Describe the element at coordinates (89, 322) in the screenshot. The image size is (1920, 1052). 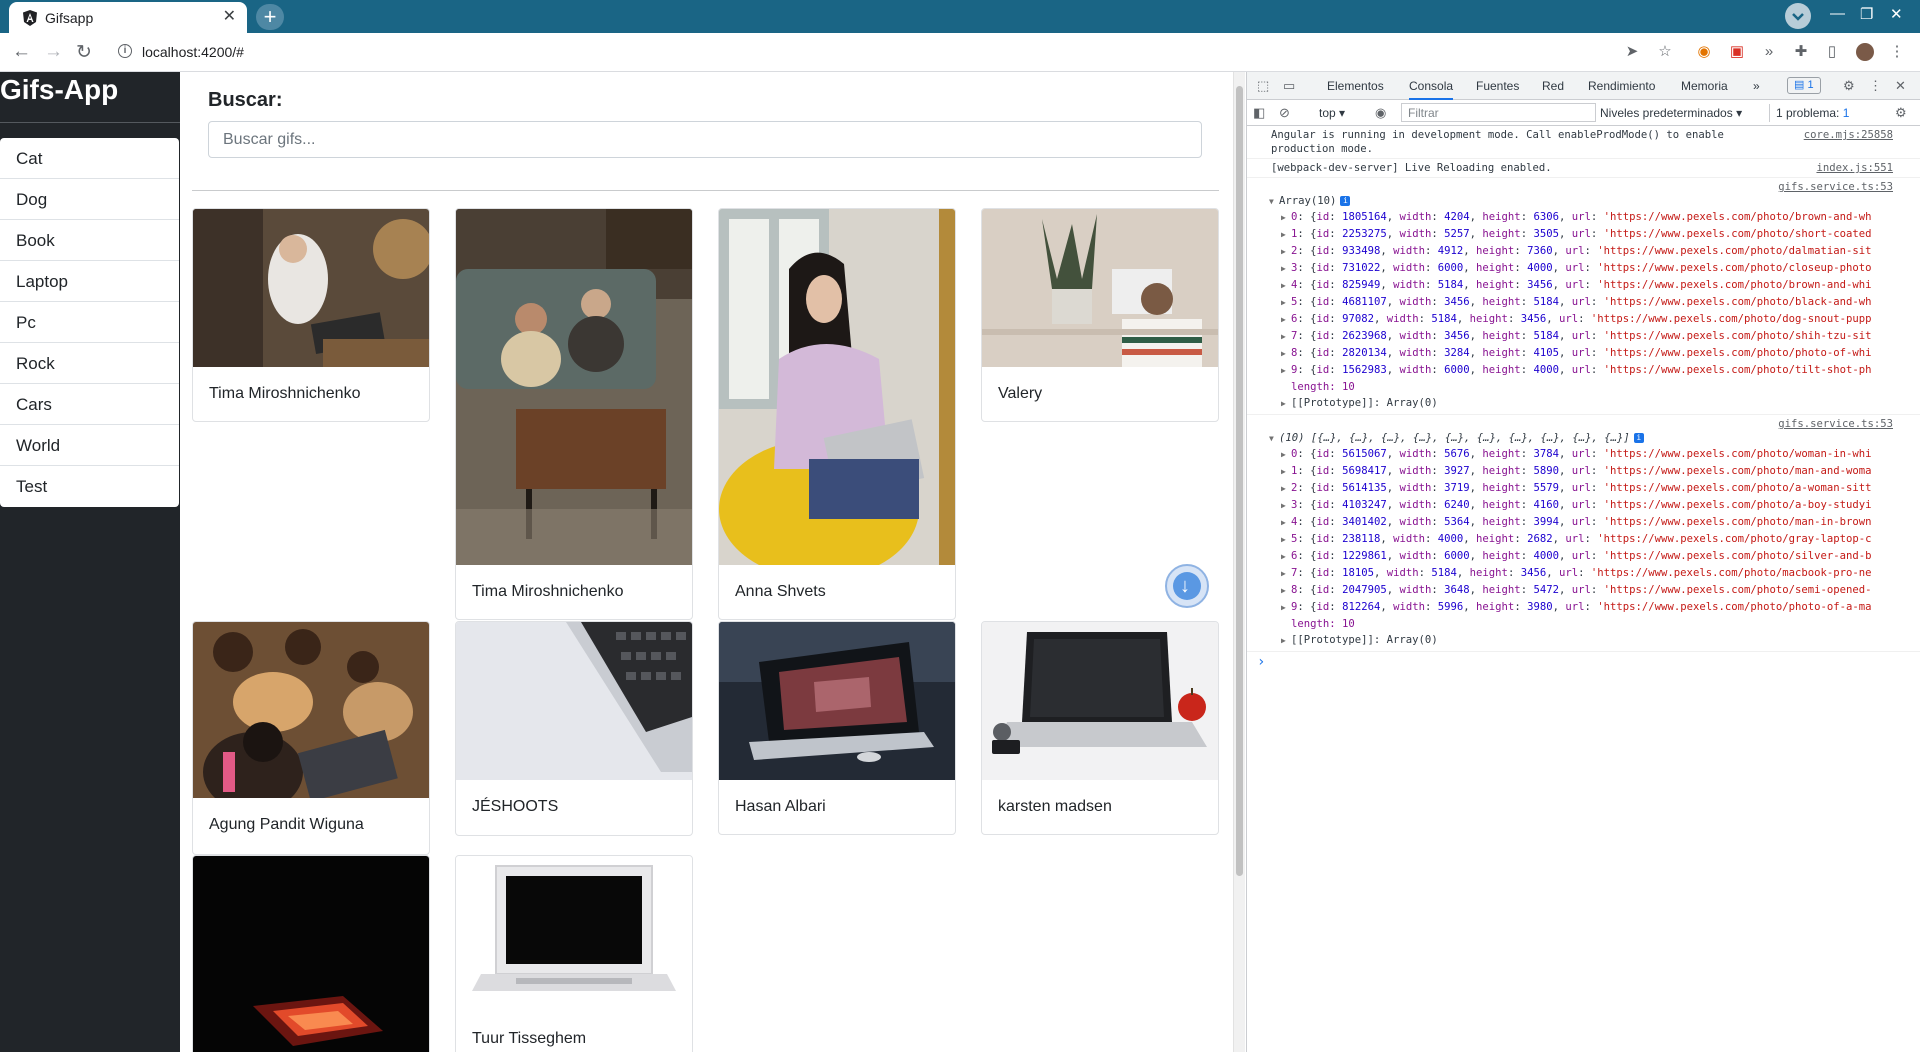
I see `history-item: Pc` at that location.